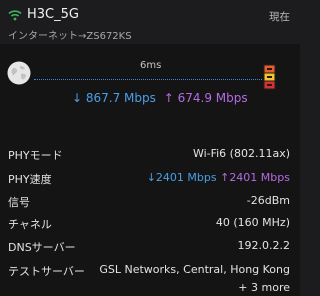  I want to click on dns-label: DNSサーバー, so click(42, 247).